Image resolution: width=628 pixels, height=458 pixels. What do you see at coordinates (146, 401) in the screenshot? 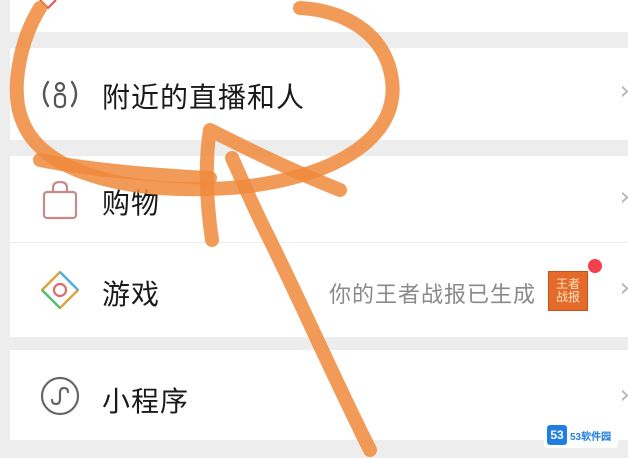
I see `menu-item-label: 小程序` at bounding box center [146, 401].